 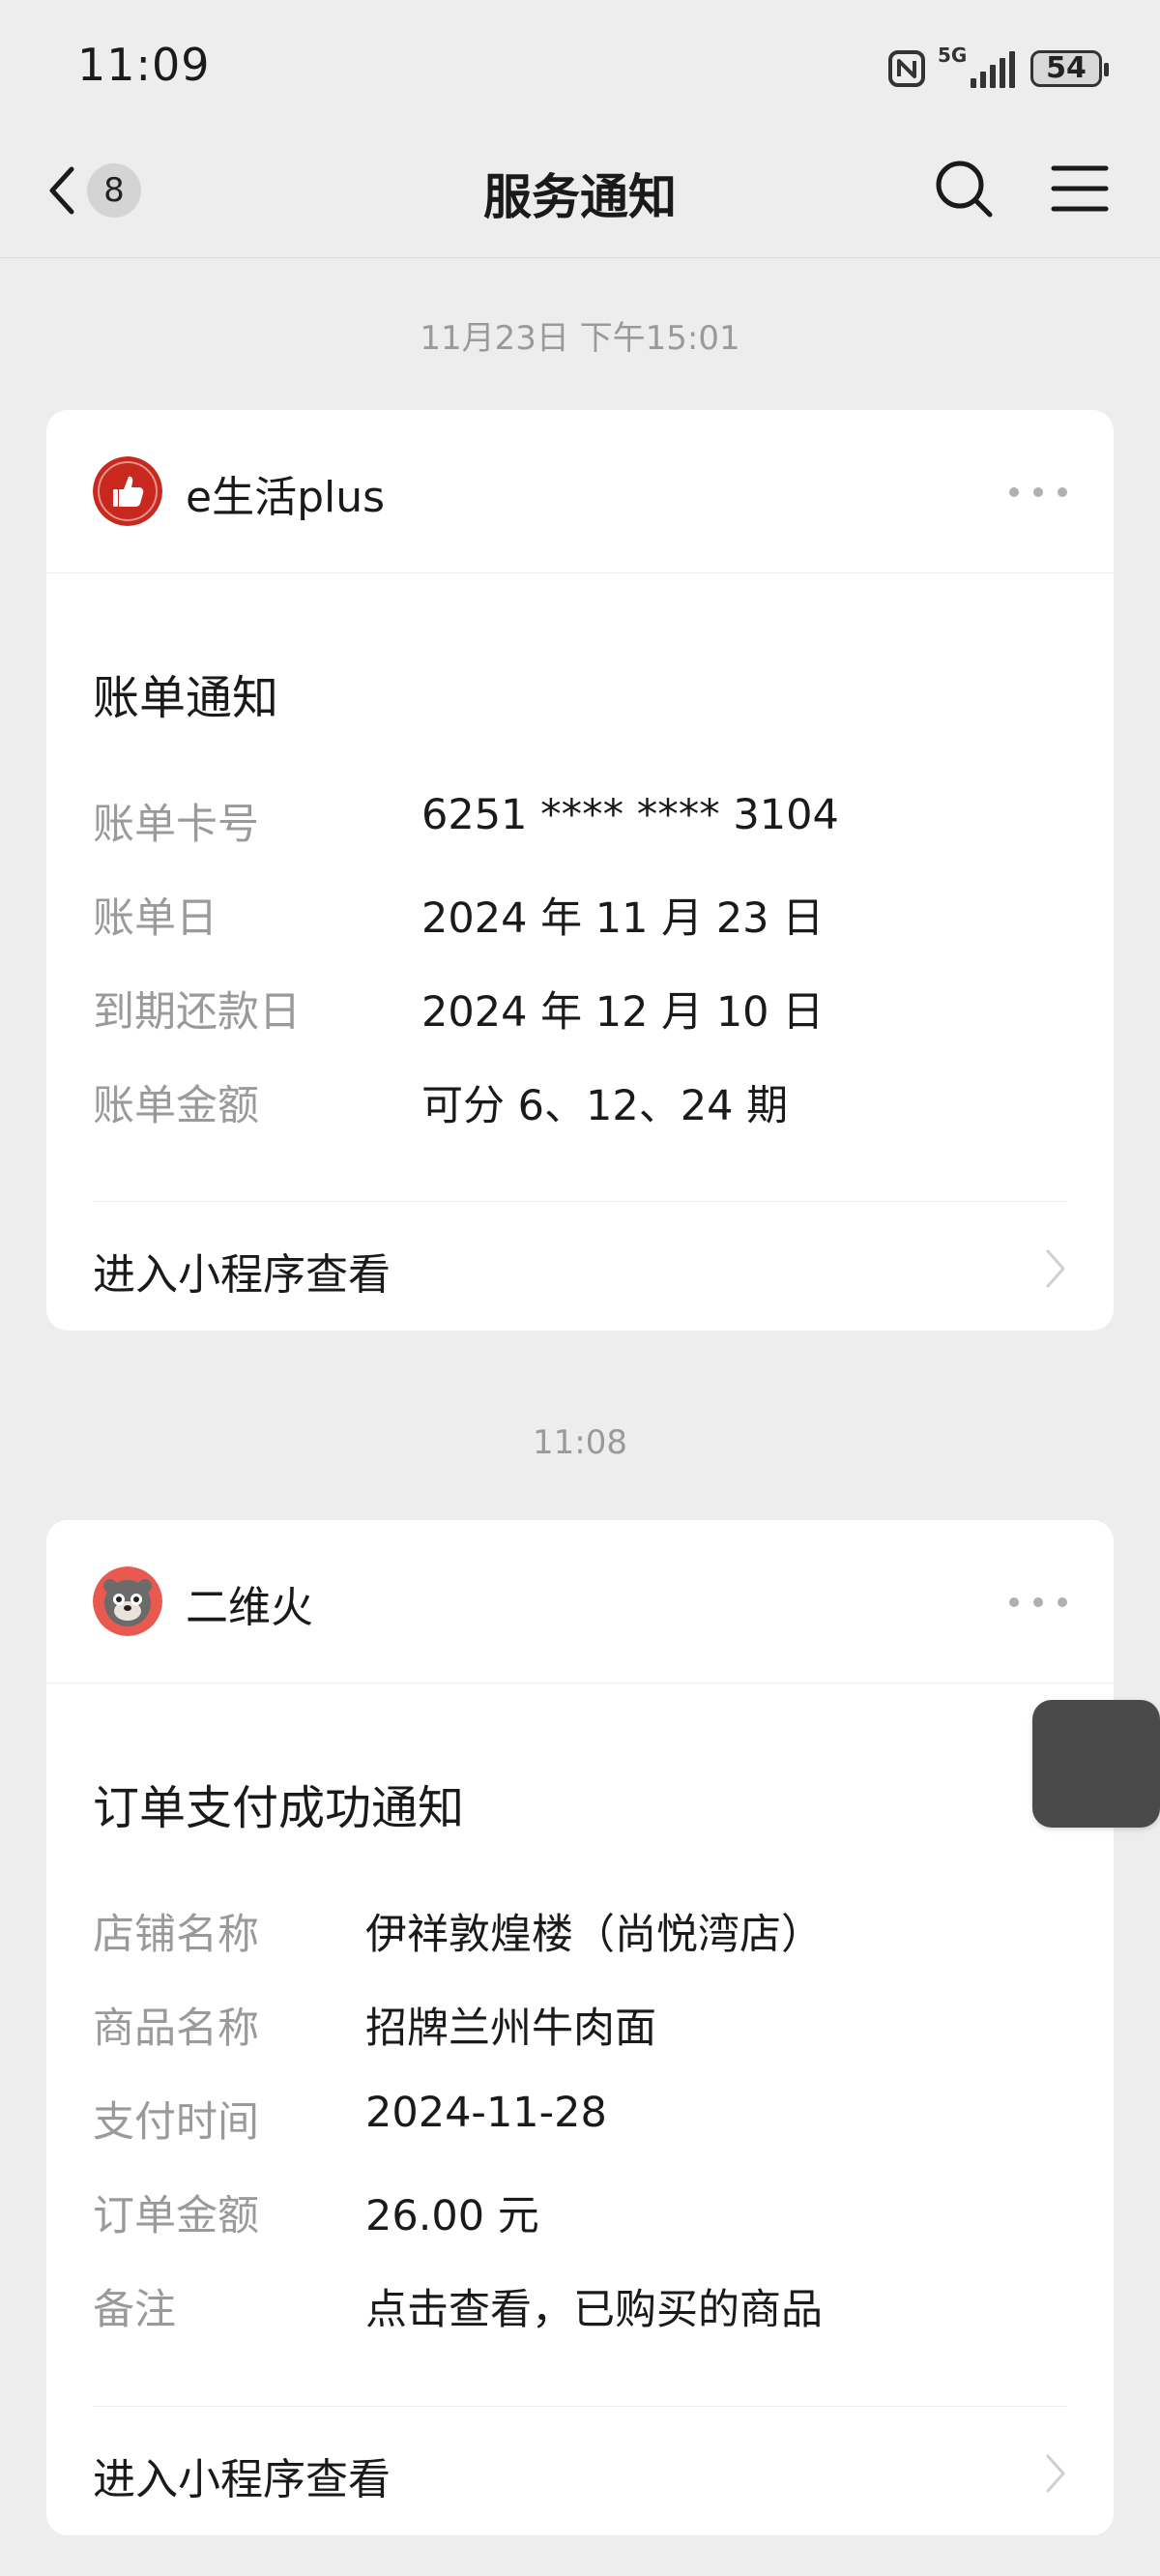 What do you see at coordinates (452, 2216) in the screenshot?
I see `field-value: 26.00 元` at bounding box center [452, 2216].